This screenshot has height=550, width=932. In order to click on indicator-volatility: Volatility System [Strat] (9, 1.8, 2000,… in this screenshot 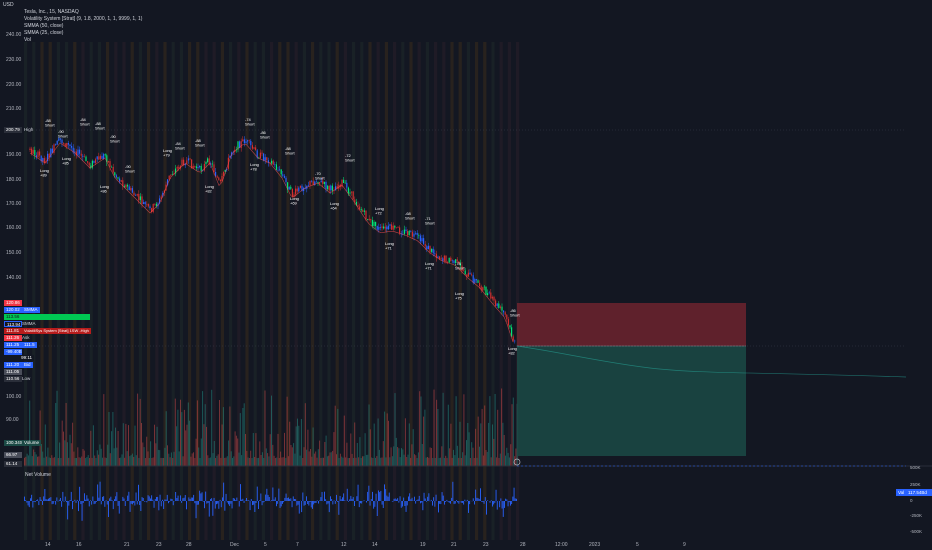, I will do `click(83, 19)`.